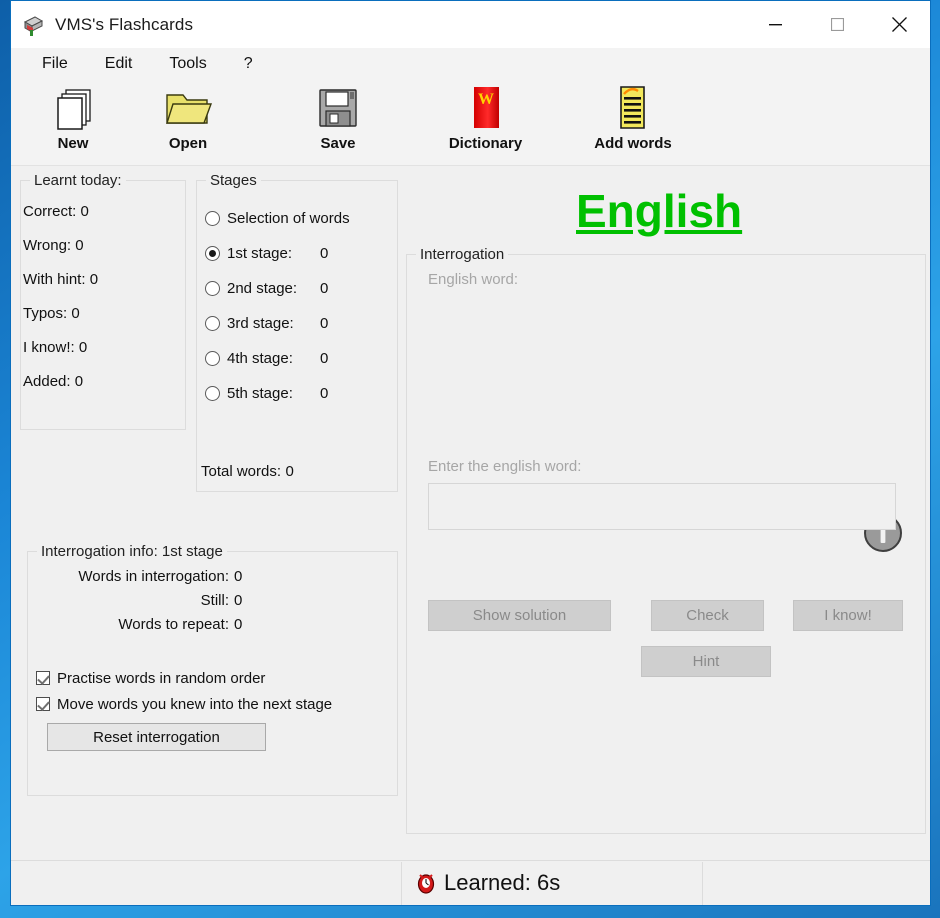  Describe the element at coordinates (260, 253) in the screenshot. I see `stage-label-1st: 1st stage:` at that location.